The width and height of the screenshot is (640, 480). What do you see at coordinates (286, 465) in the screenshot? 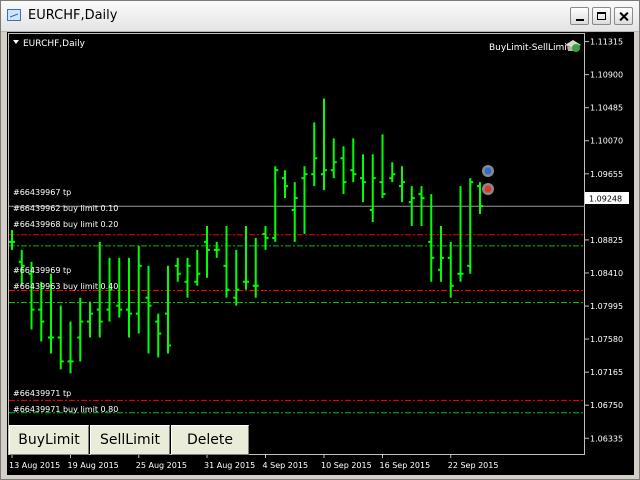
I see `time-tick-label: 4 Sep 2015` at bounding box center [286, 465].